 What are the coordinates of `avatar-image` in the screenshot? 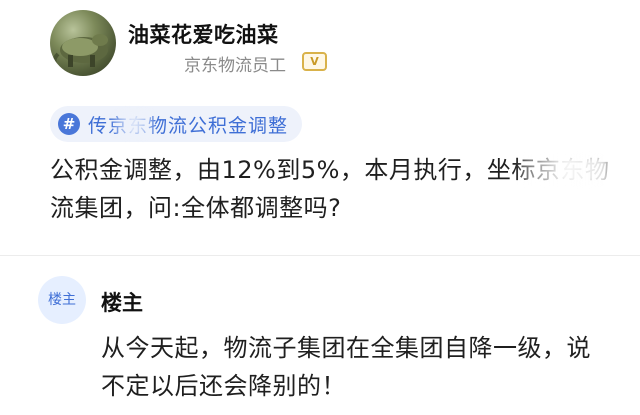 It's located at (80, 51).